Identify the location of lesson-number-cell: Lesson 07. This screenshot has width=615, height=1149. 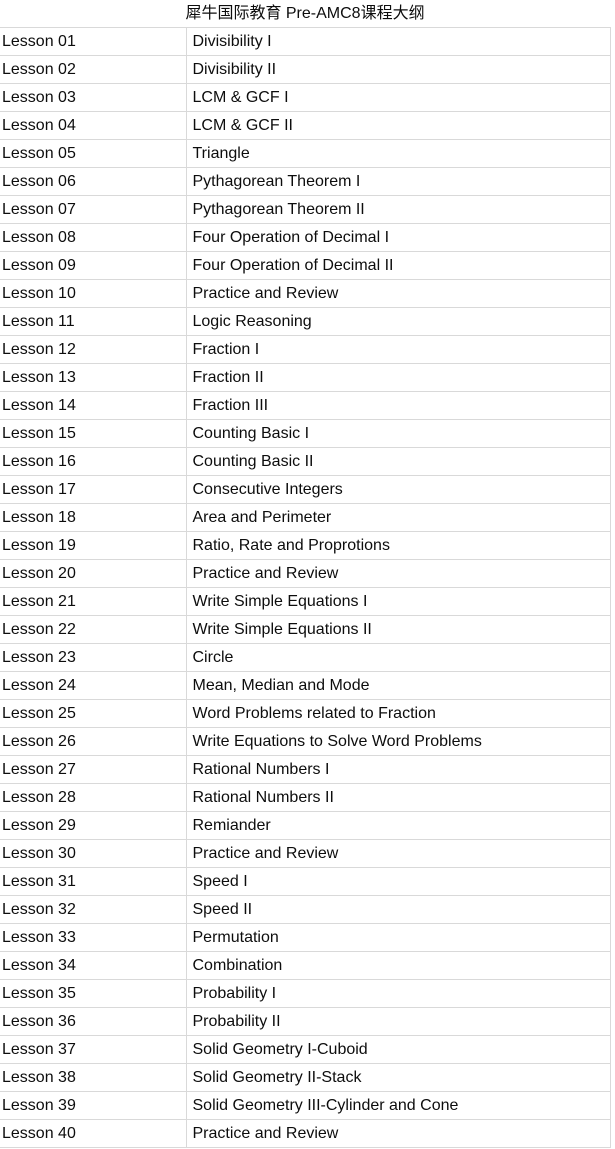
(93, 209).